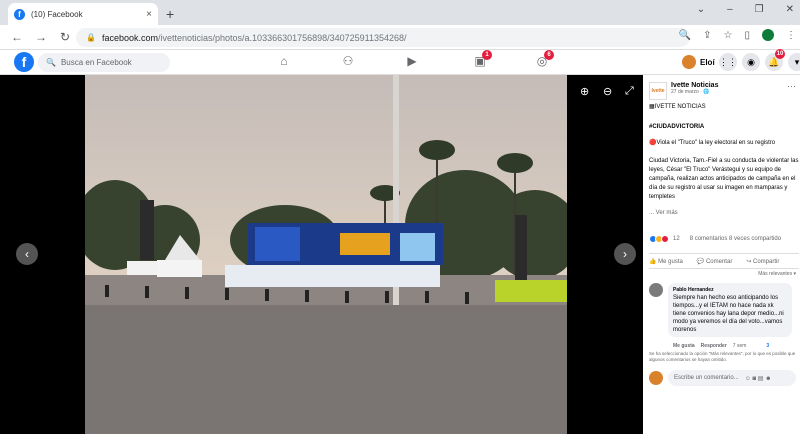 Image resolution: width=800 pixels, height=434 pixels. Describe the element at coordinates (170, 14) in the screenshot. I see `new-tab-button: +` at that location.